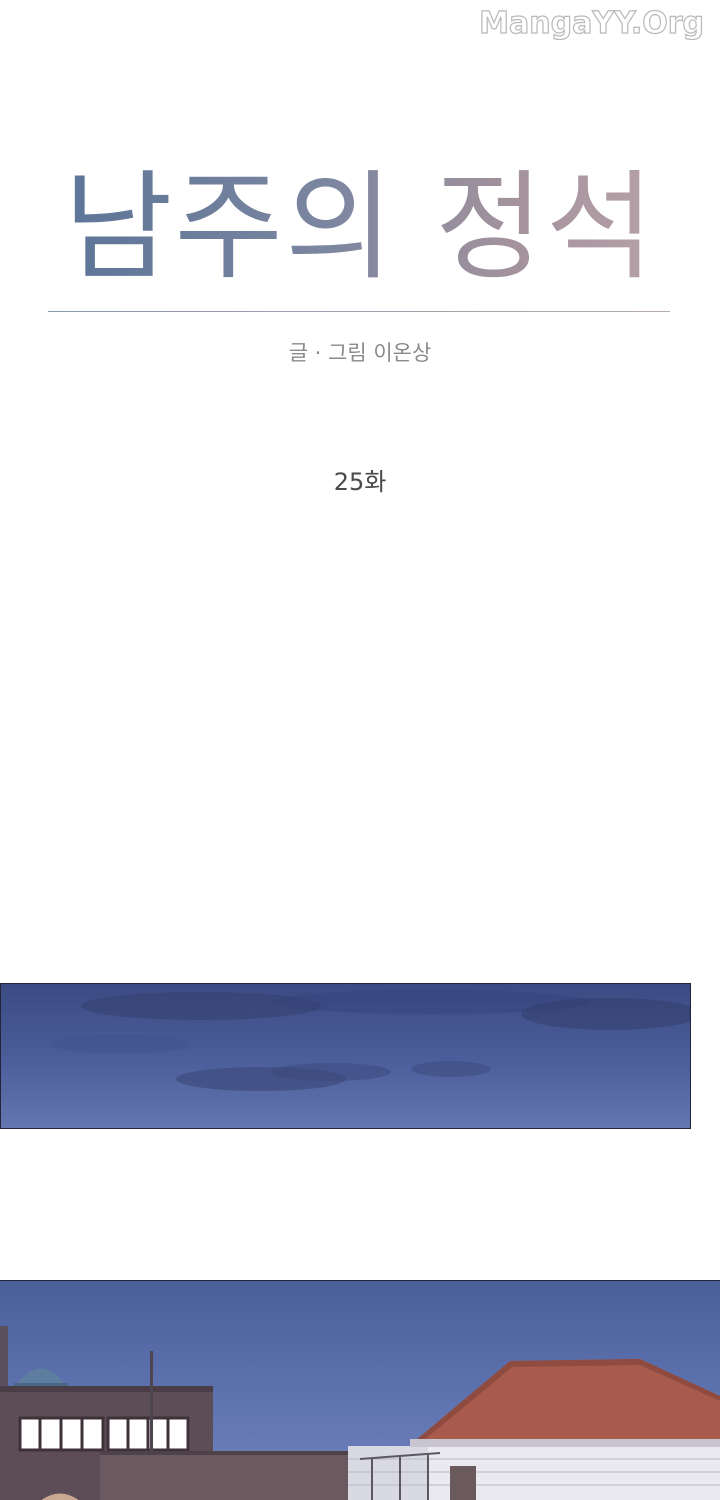 This screenshot has height=1500, width=720. What do you see at coordinates (360, 482) in the screenshot?
I see `episode-number: 25화` at bounding box center [360, 482].